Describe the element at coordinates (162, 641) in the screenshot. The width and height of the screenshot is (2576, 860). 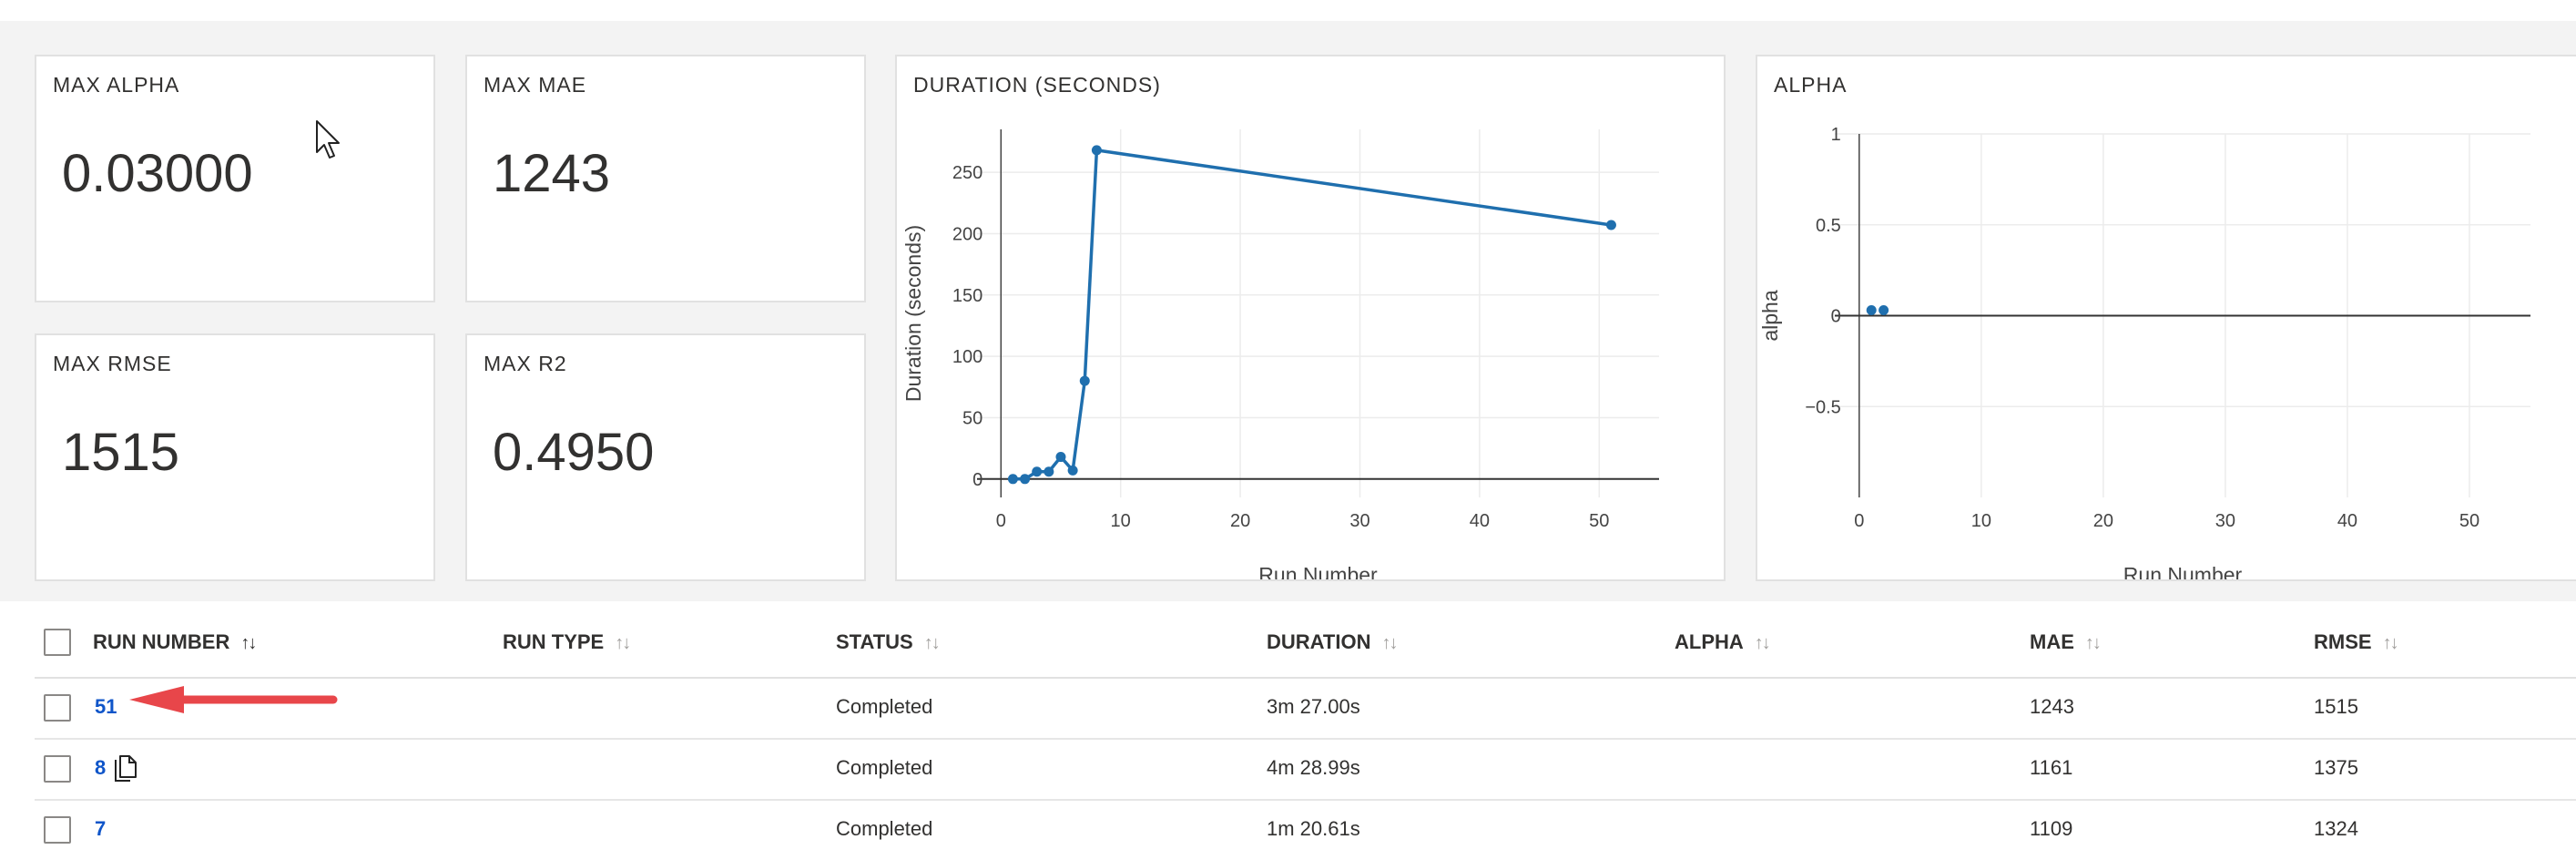
I see `header-label: RUN NUMBER` at that location.